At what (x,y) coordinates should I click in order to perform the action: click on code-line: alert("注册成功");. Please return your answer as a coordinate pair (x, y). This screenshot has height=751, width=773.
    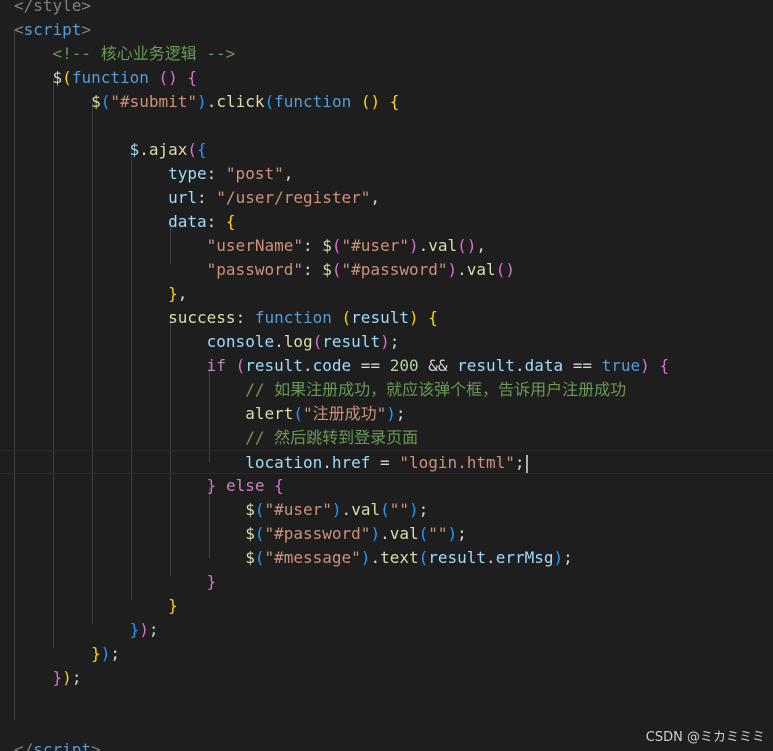
    Looking at the image, I should click on (386, 414).